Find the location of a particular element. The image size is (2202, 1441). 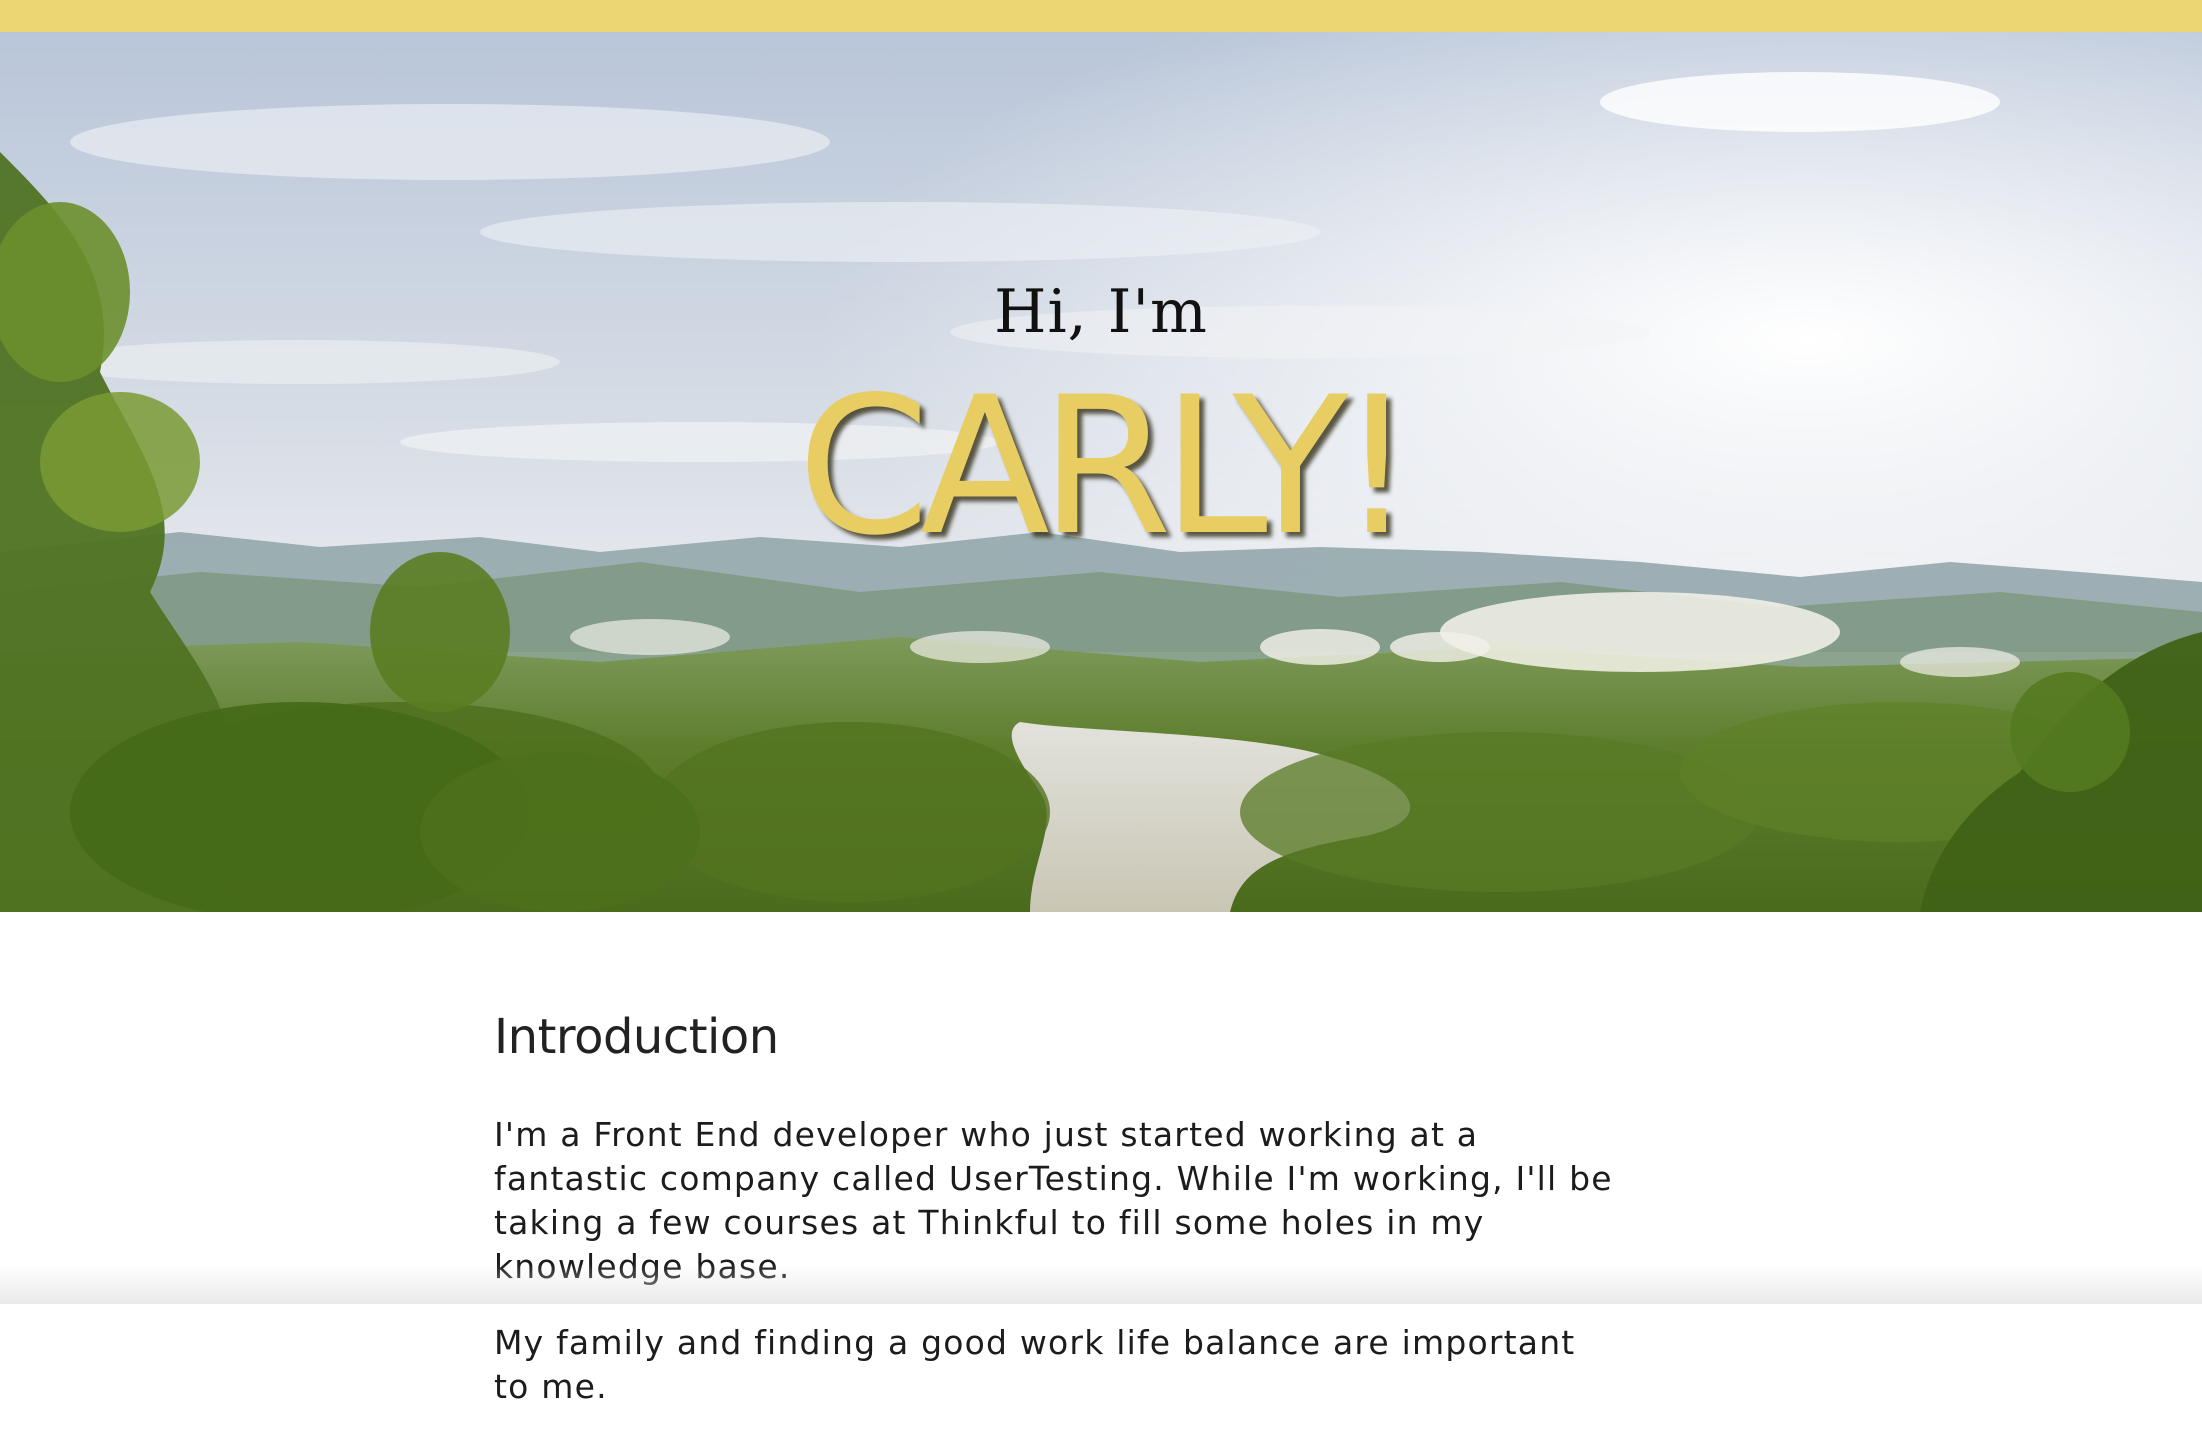

hero-greeting: Hi, I'm is located at coordinates (1101, 312).